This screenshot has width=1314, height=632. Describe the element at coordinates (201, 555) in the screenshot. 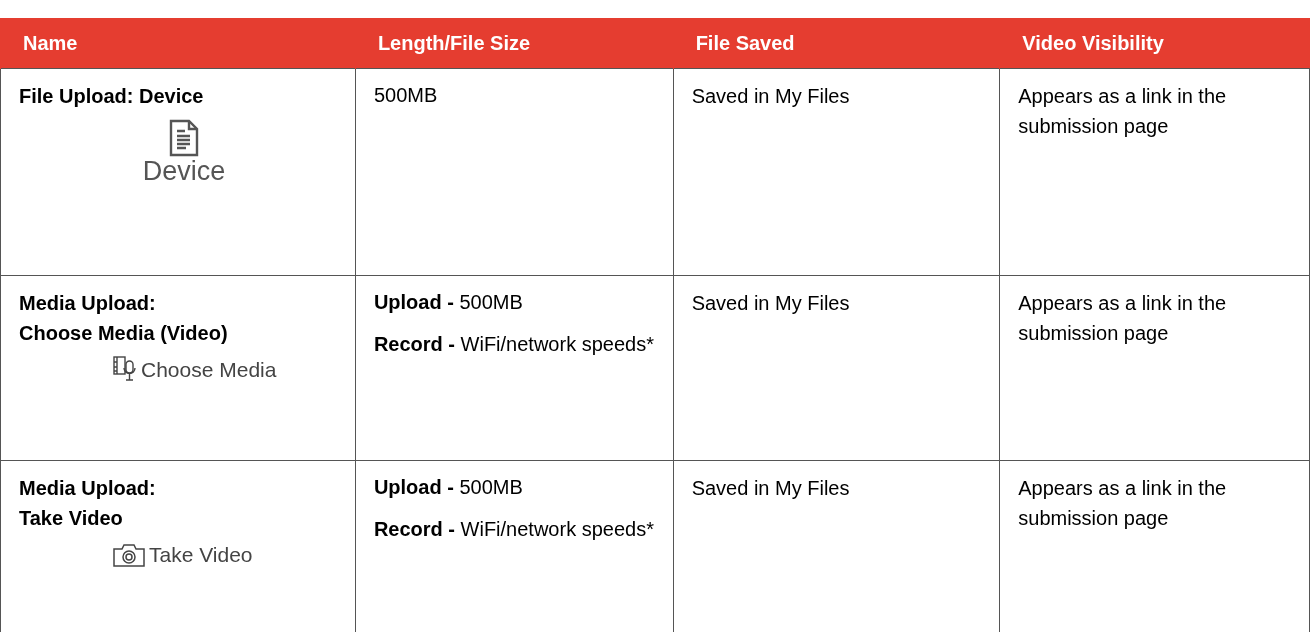

I see `tool-label: Take Video` at that location.